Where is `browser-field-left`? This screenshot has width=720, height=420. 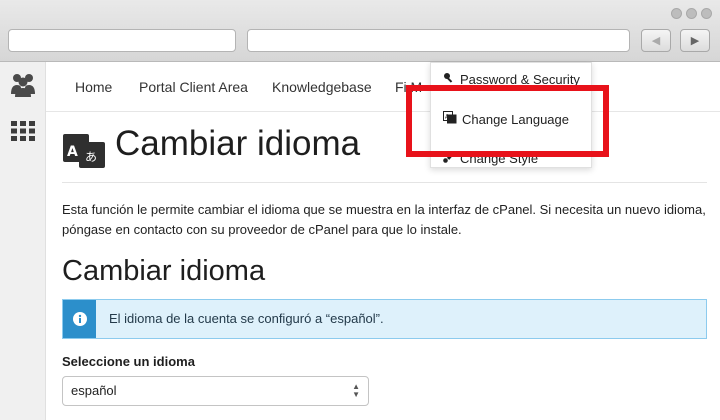
browser-field-left is located at coordinates (122, 40).